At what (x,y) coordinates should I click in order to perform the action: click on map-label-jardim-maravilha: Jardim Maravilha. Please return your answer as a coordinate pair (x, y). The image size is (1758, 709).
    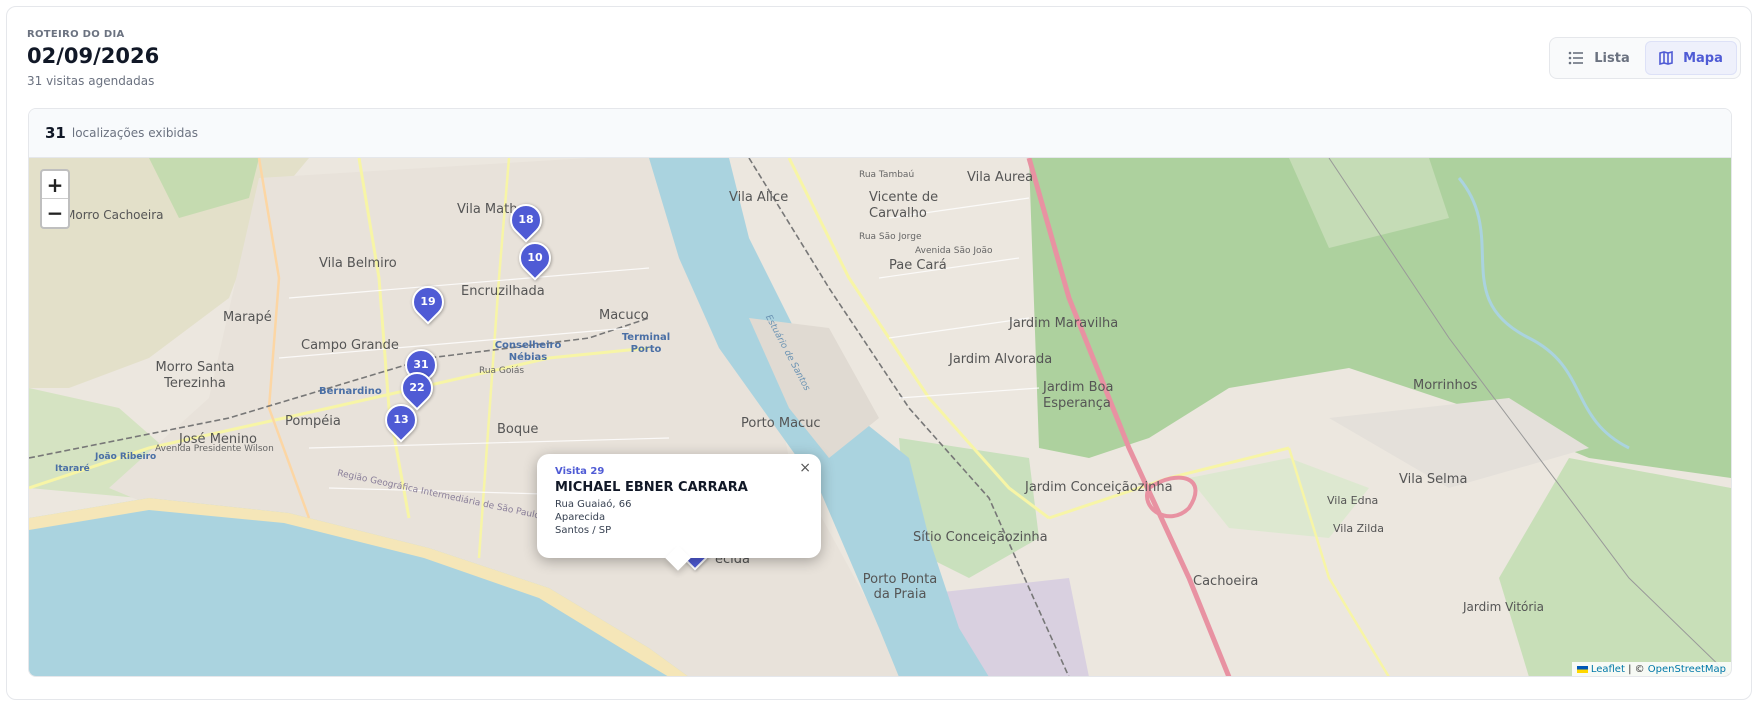
    Looking at the image, I should click on (1064, 323).